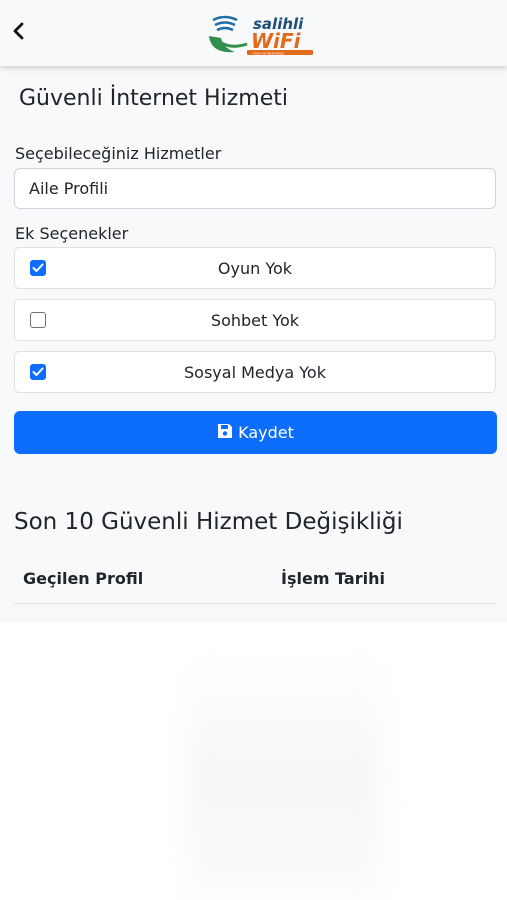 The height and width of the screenshot is (900, 507). I want to click on column-header-profile: Geçilen Profil, so click(83, 578).